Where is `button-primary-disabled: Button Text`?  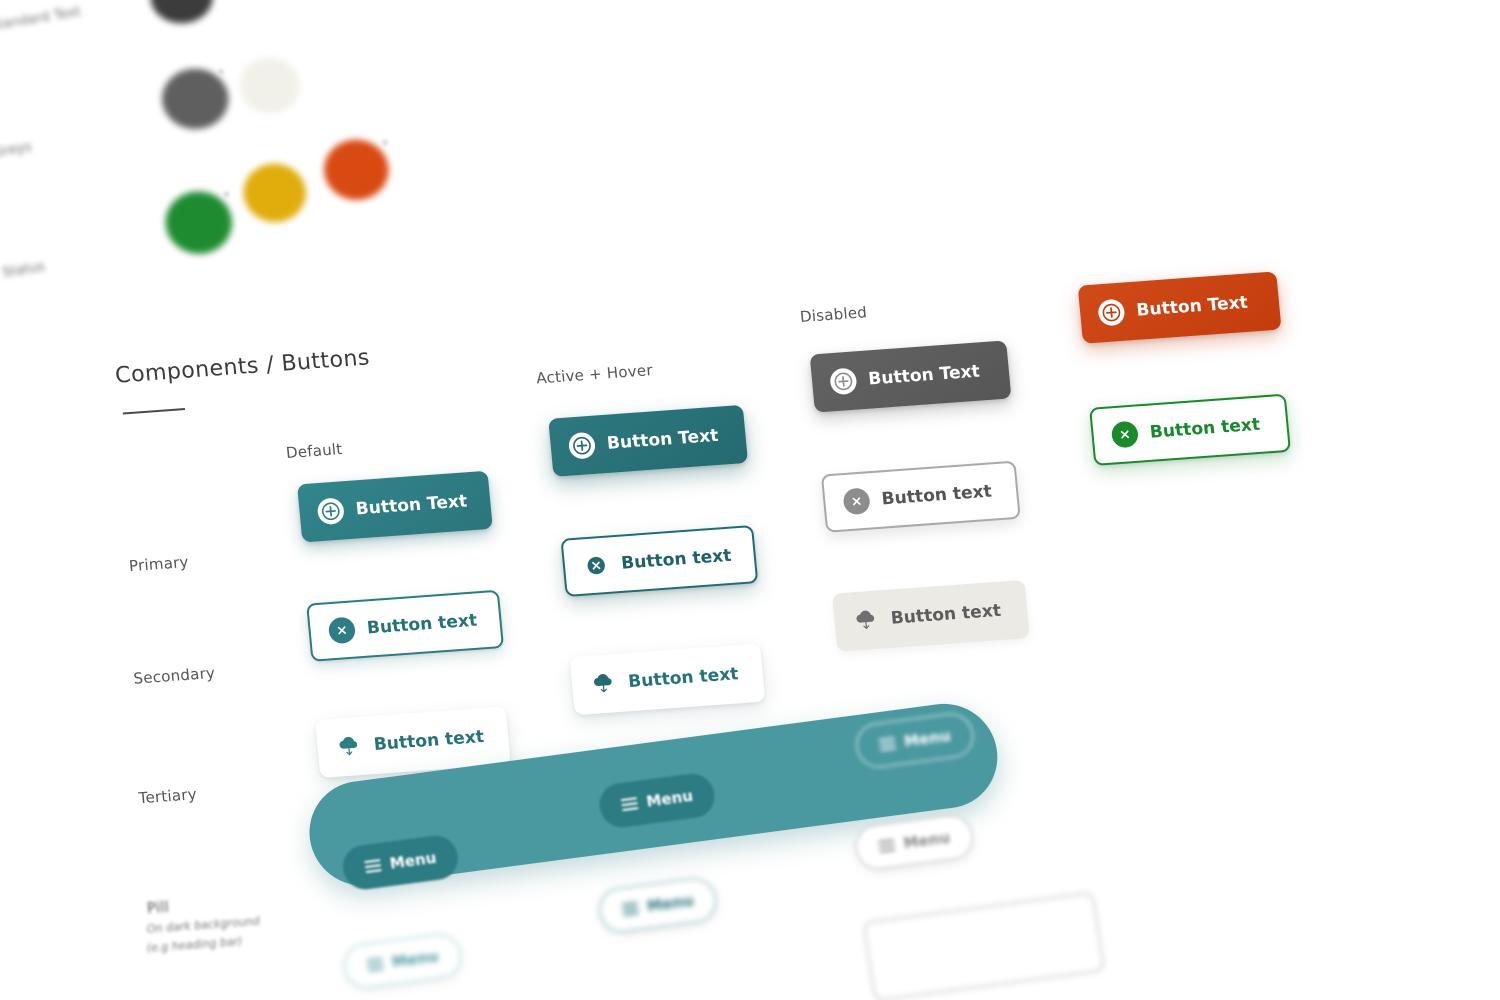
button-primary-disabled: Button Text is located at coordinates (910, 376).